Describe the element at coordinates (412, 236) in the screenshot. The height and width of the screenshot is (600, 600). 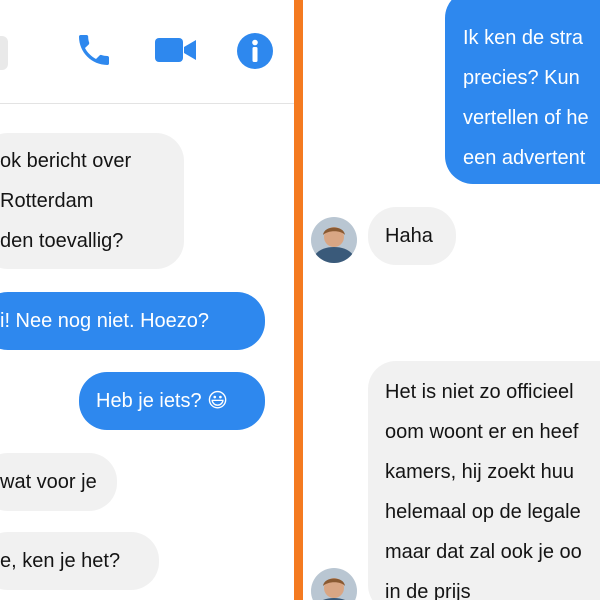
I see `message-bubble-incoming: Haha` at that location.